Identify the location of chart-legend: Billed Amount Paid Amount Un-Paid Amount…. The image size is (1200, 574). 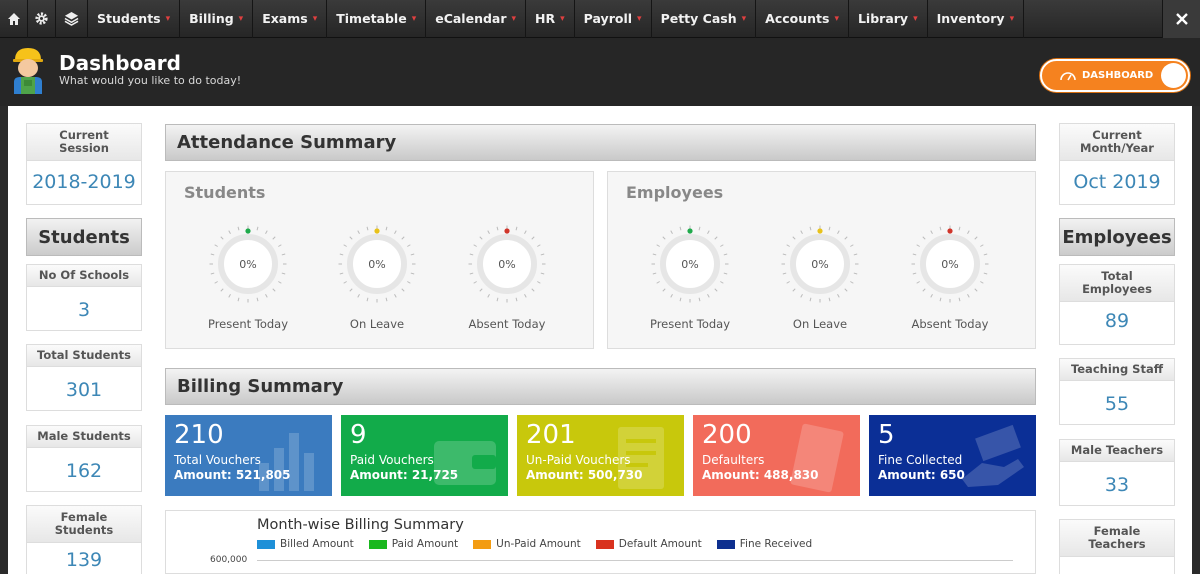
(542, 544).